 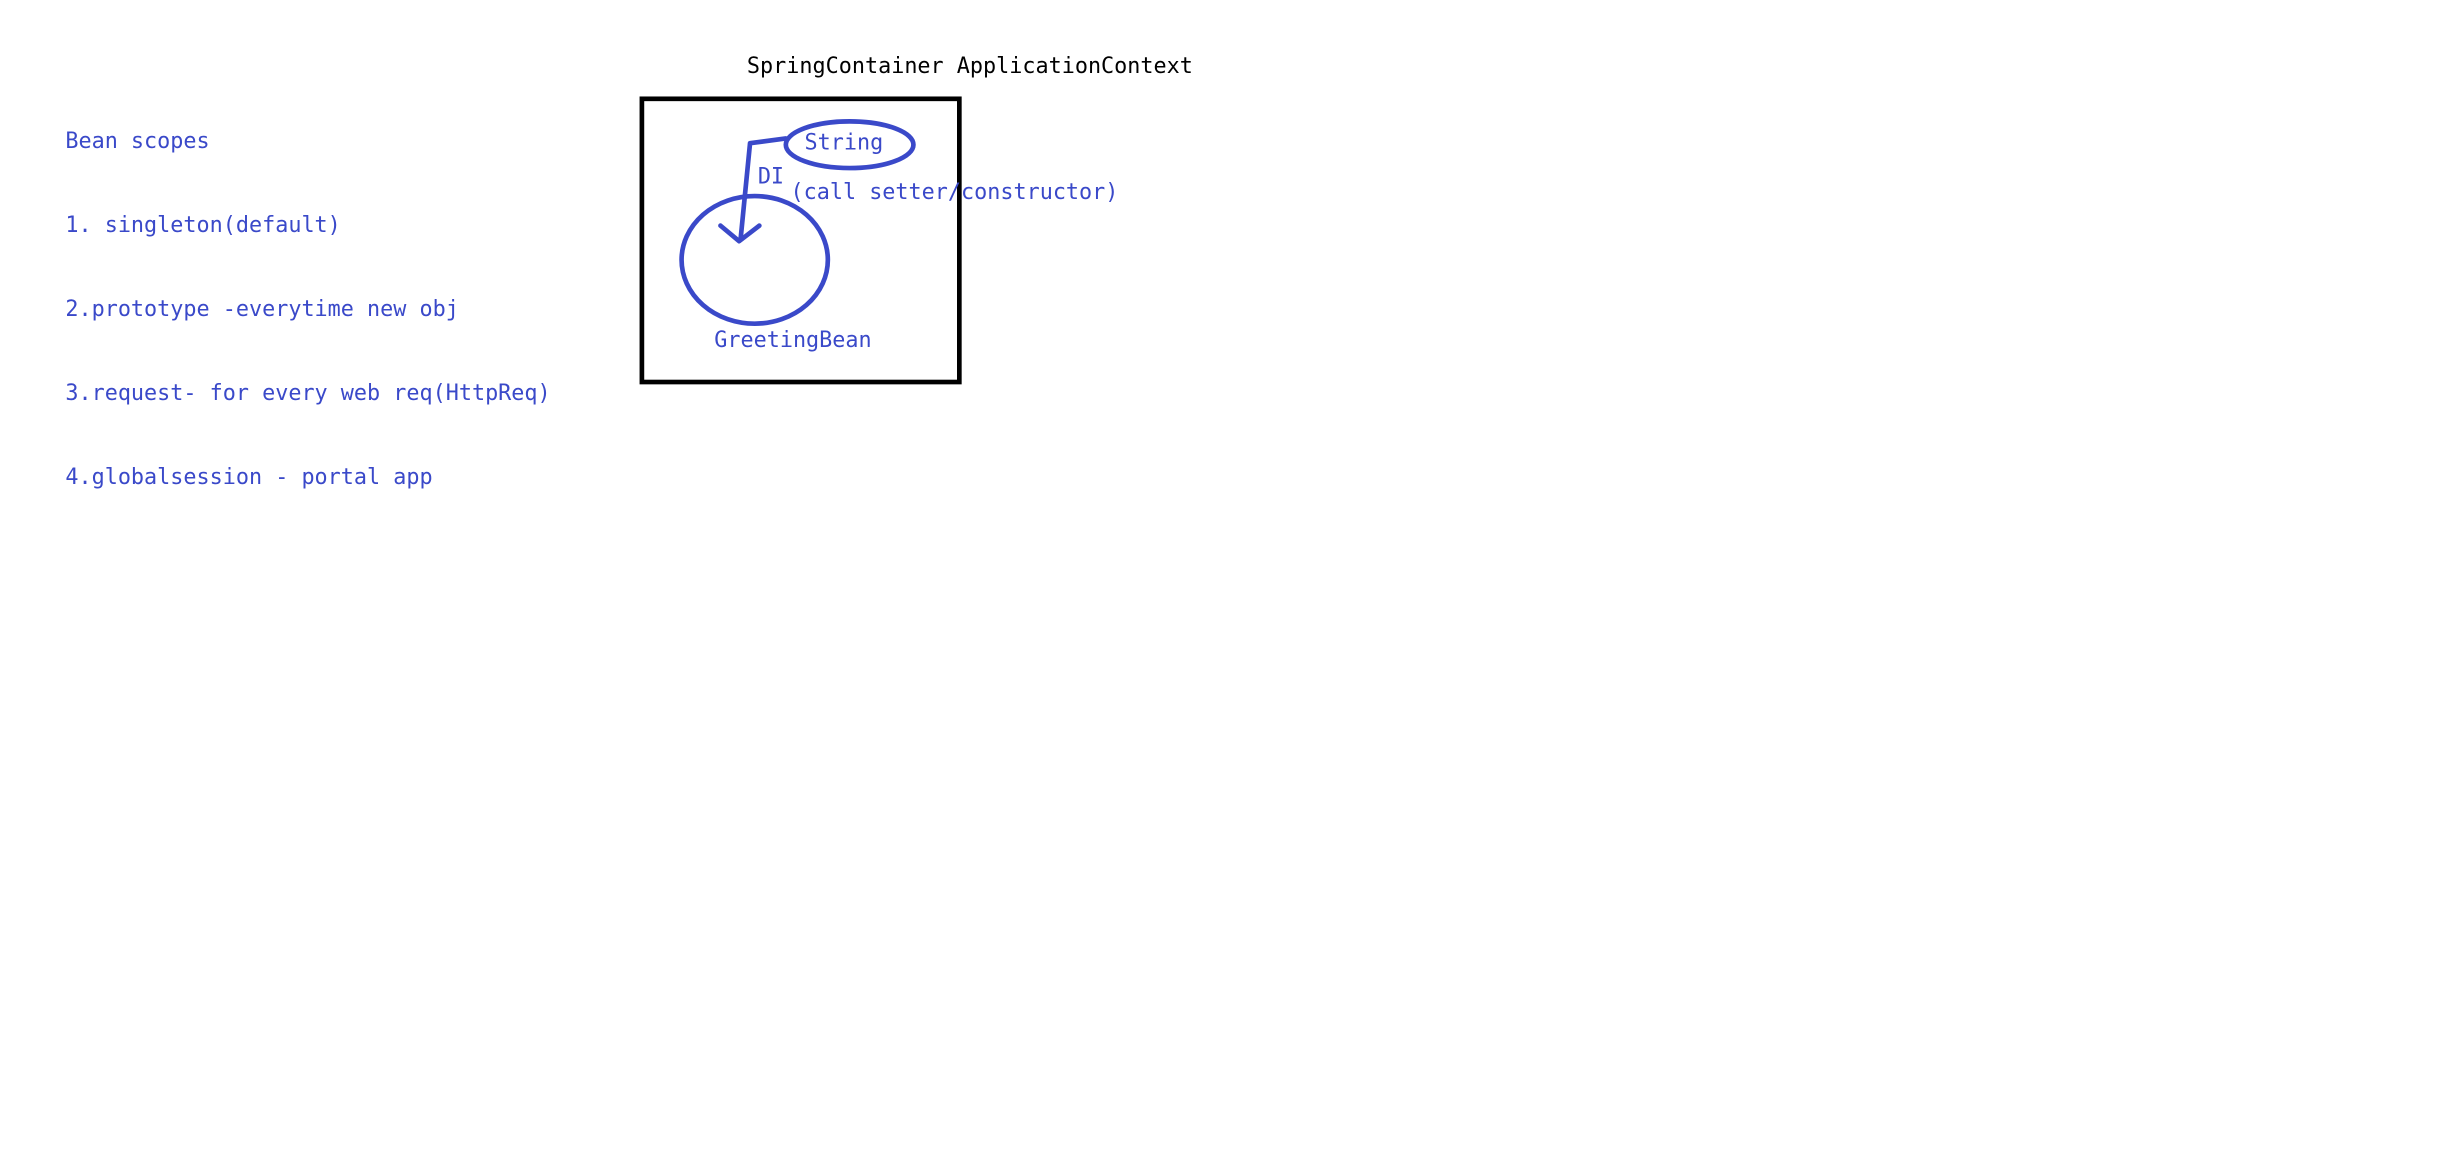 What do you see at coordinates (203, 226) in the screenshot?
I see `scope-item-singleton: 1. singleton(default)` at bounding box center [203, 226].